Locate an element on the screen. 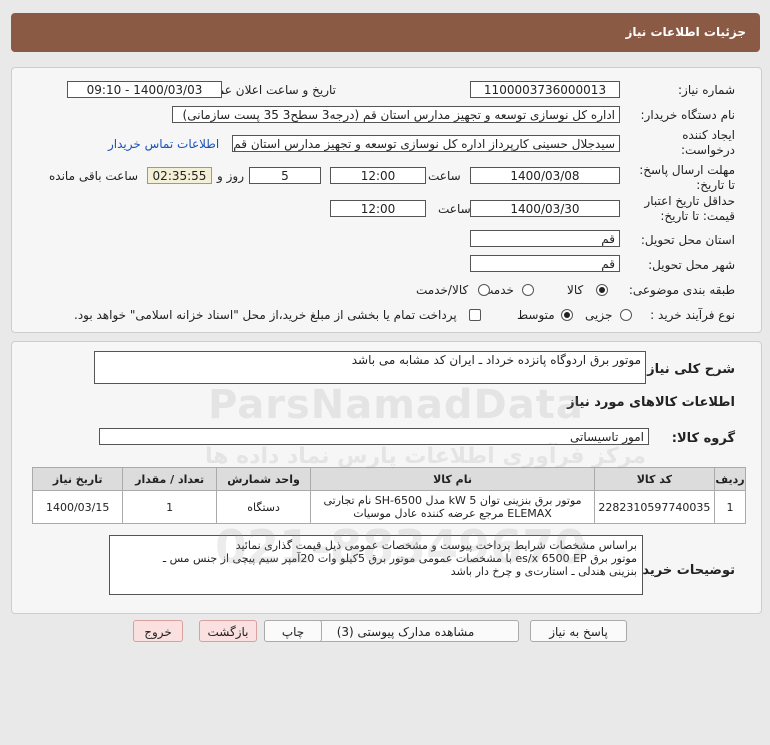  row-number: 1 is located at coordinates (730, 507).